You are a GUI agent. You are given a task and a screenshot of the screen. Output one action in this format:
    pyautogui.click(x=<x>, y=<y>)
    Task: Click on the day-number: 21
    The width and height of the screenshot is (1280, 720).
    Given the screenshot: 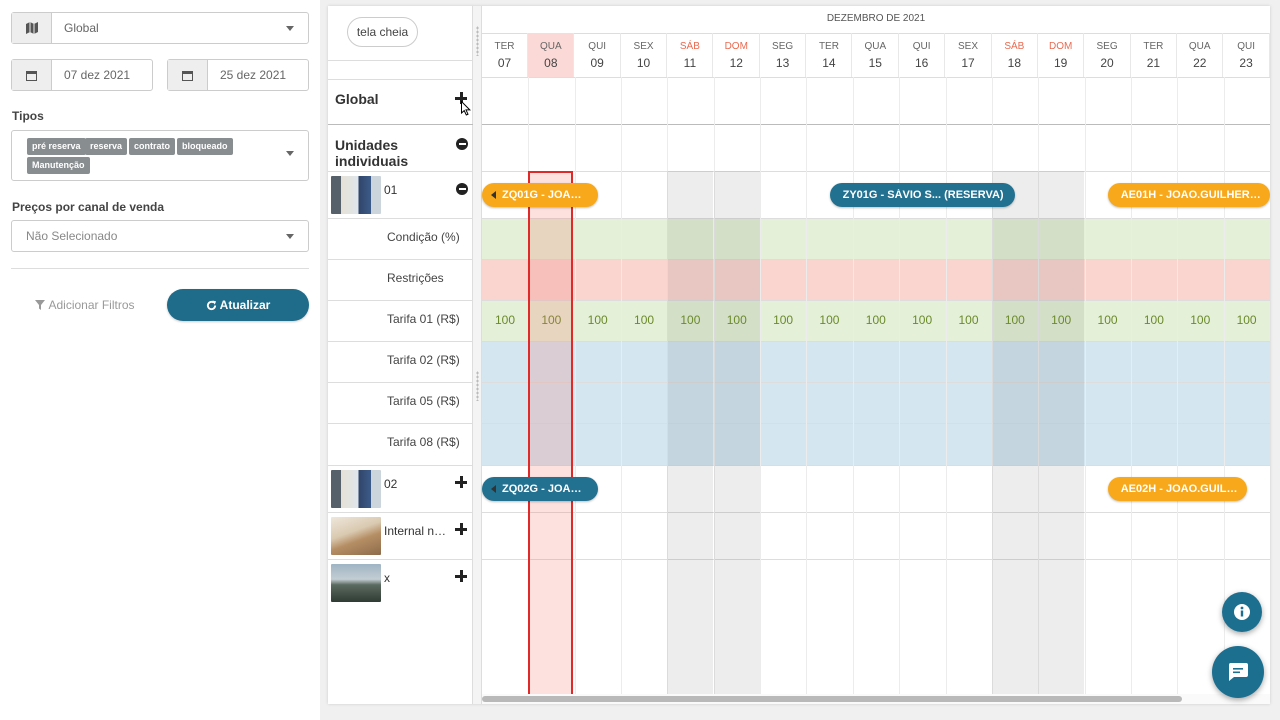 What is the action you would take?
    pyautogui.click(x=1153, y=63)
    